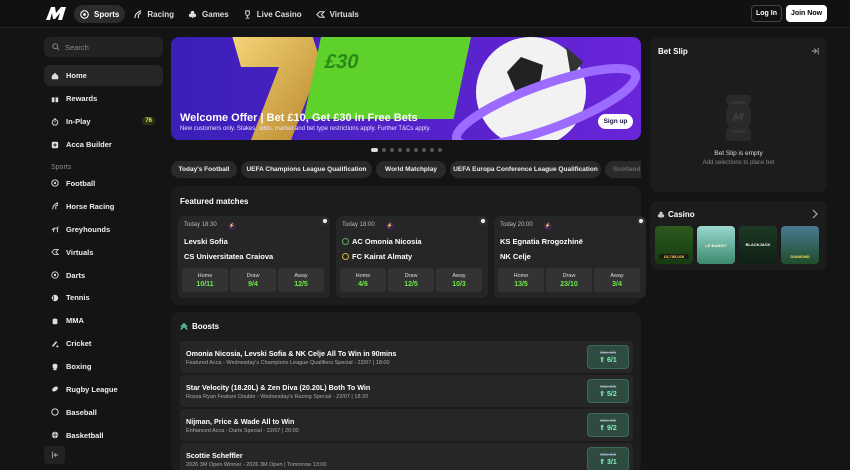  What do you see at coordinates (205, 284) in the screenshot?
I see `odds-value: 10/11` at bounding box center [205, 284].